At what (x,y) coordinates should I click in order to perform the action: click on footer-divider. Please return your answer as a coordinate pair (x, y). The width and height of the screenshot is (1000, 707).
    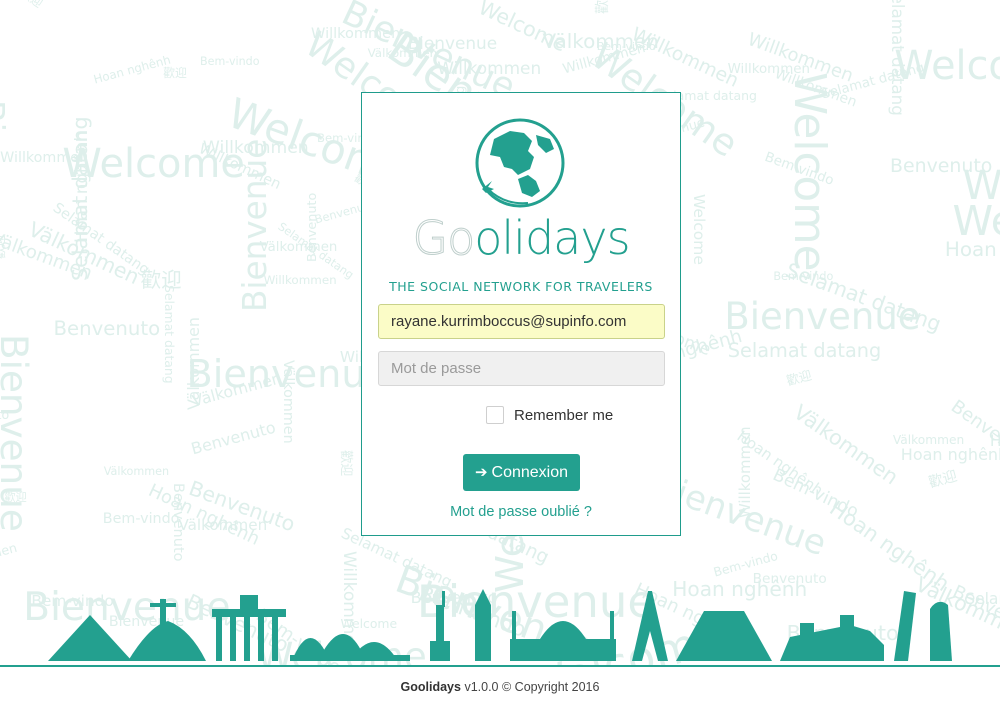
    Looking at the image, I should click on (500, 666).